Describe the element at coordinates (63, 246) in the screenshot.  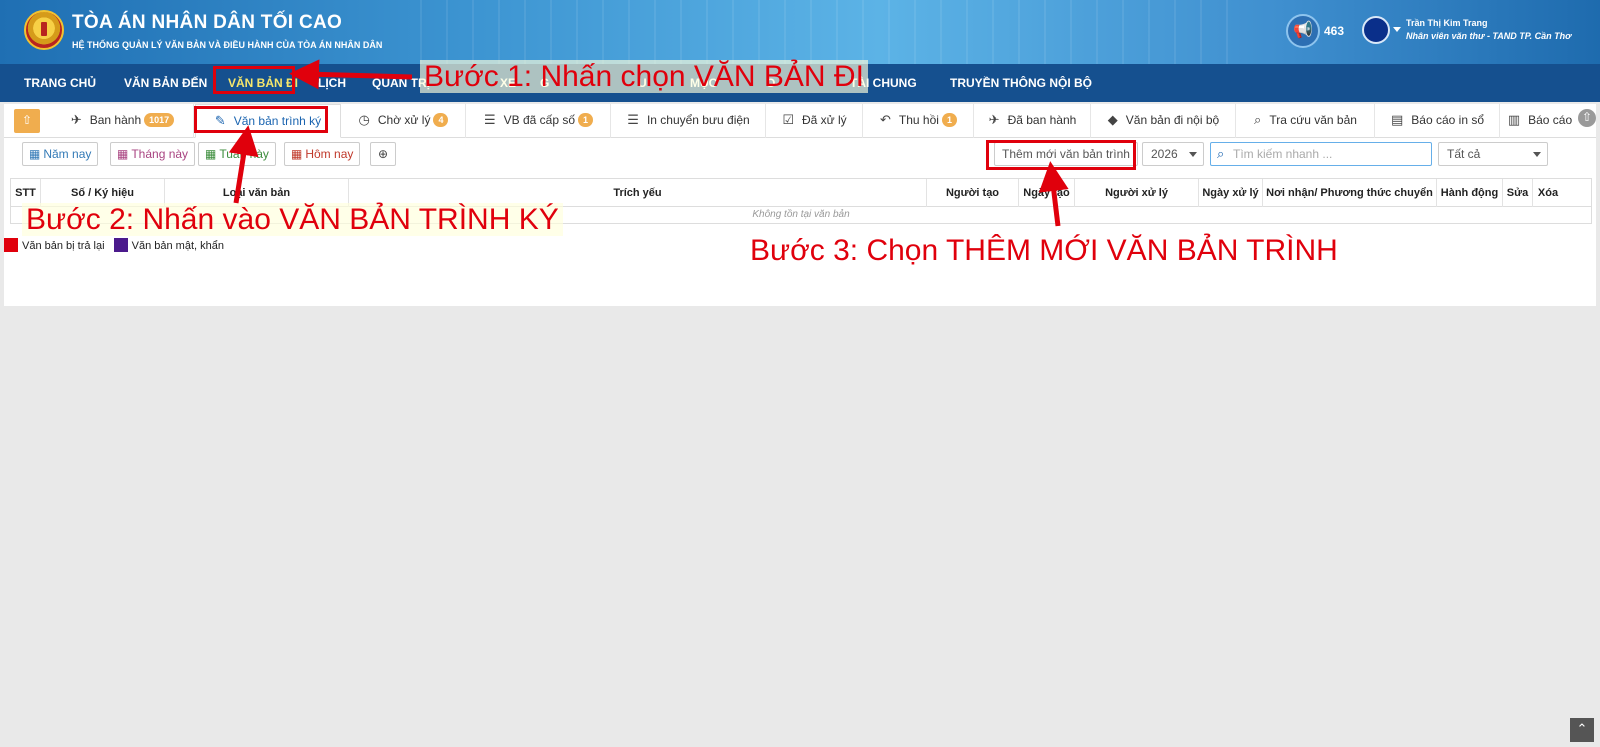
I see `legend-label: Văn bản bị trả lại` at that location.